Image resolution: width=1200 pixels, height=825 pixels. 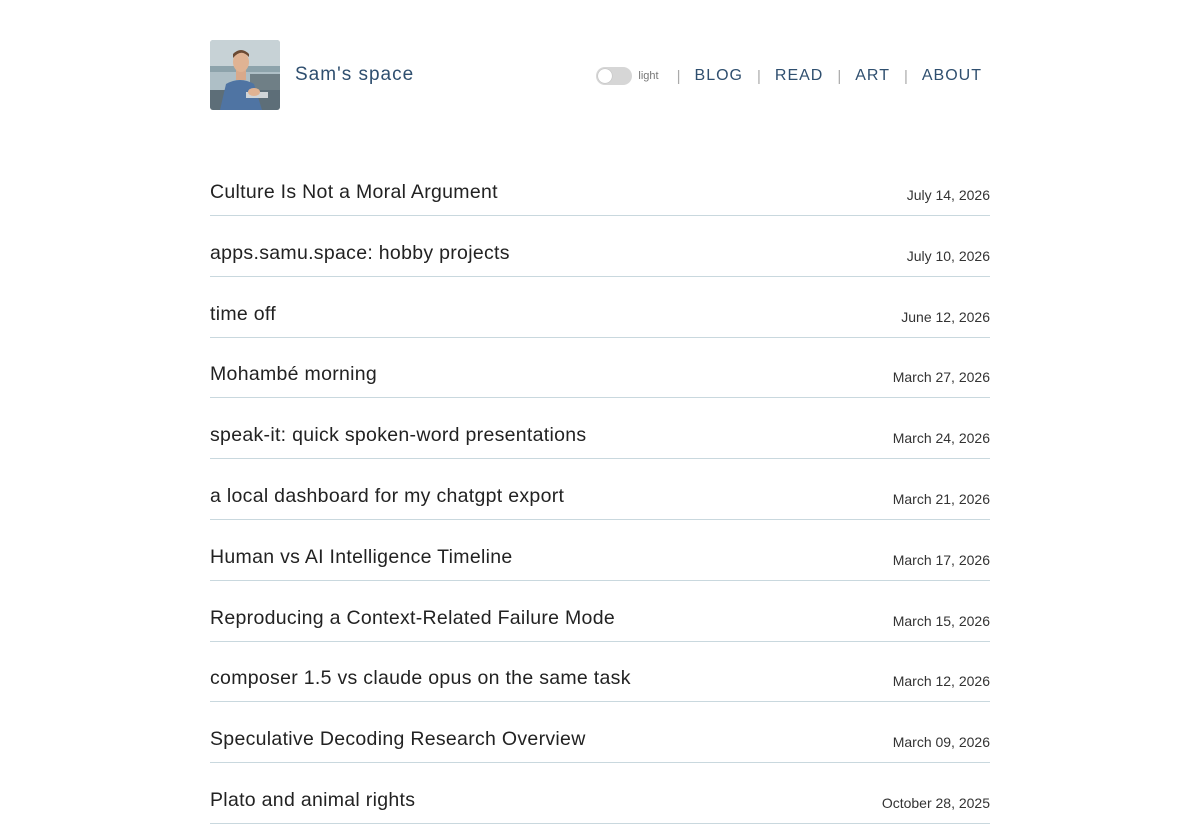 I want to click on post-title-link: Mohambé morning, so click(x=293, y=374).